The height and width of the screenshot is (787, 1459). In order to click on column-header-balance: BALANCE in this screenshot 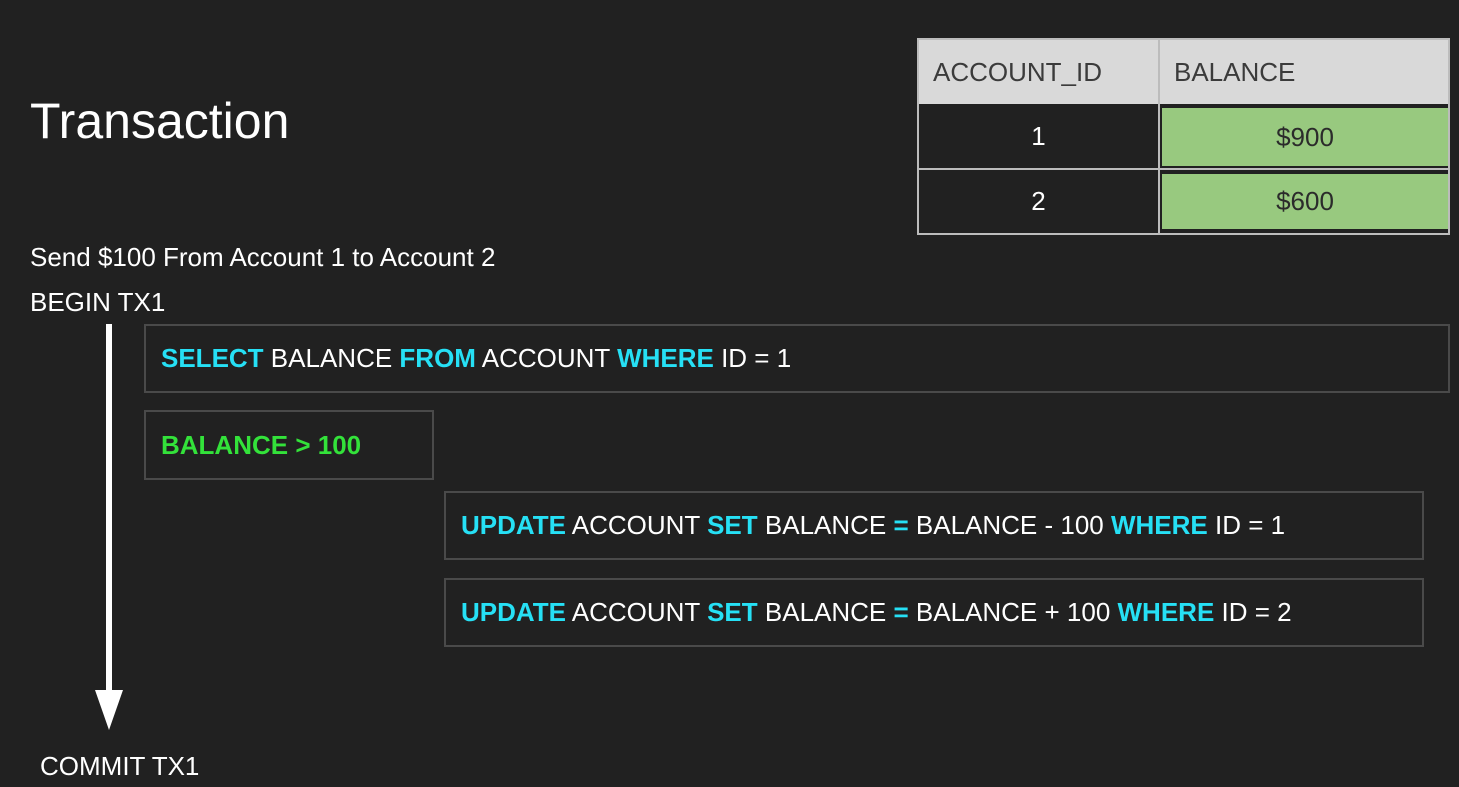, I will do `click(1304, 72)`.